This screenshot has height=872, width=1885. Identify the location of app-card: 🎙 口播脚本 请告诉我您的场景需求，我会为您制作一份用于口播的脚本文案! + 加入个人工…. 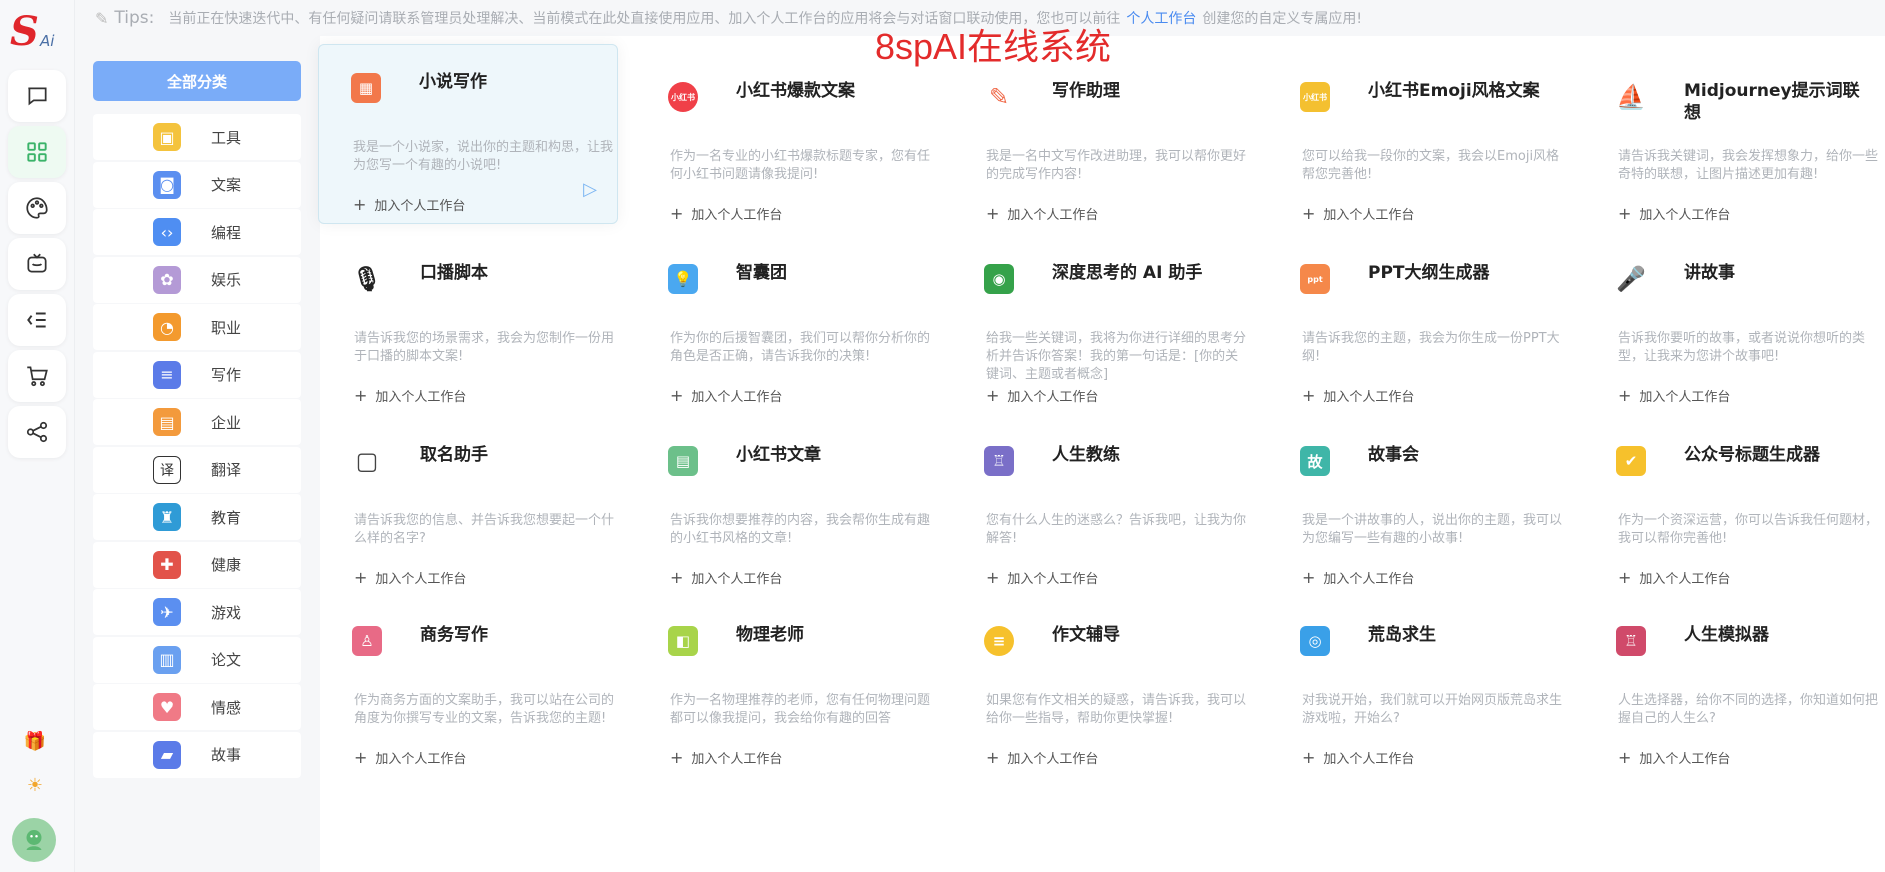
(470, 326).